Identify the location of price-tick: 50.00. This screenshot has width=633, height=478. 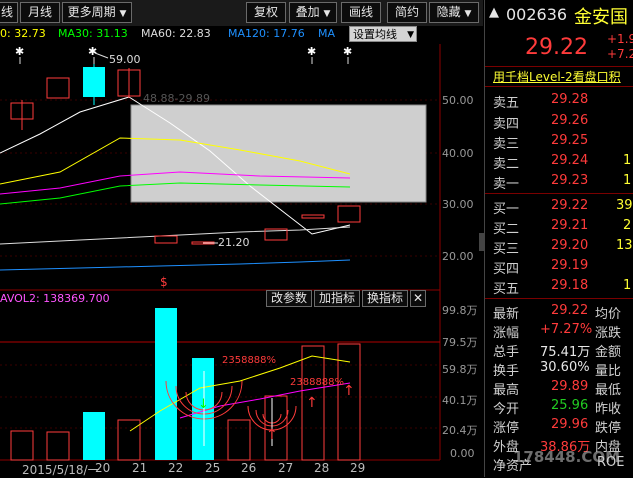
(458, 100).